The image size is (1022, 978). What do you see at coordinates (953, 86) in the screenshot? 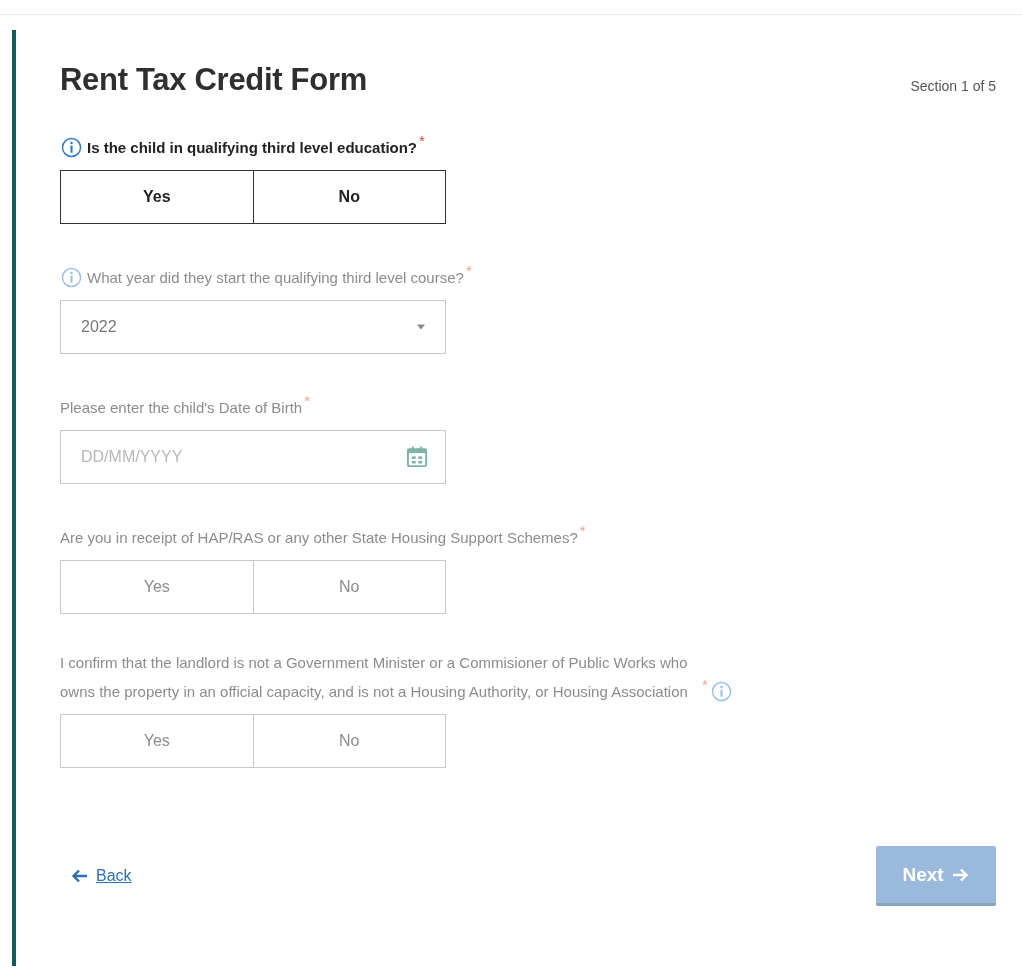
I see `section-indicator: Section 1 of 5` at bounding box center [953, 86].